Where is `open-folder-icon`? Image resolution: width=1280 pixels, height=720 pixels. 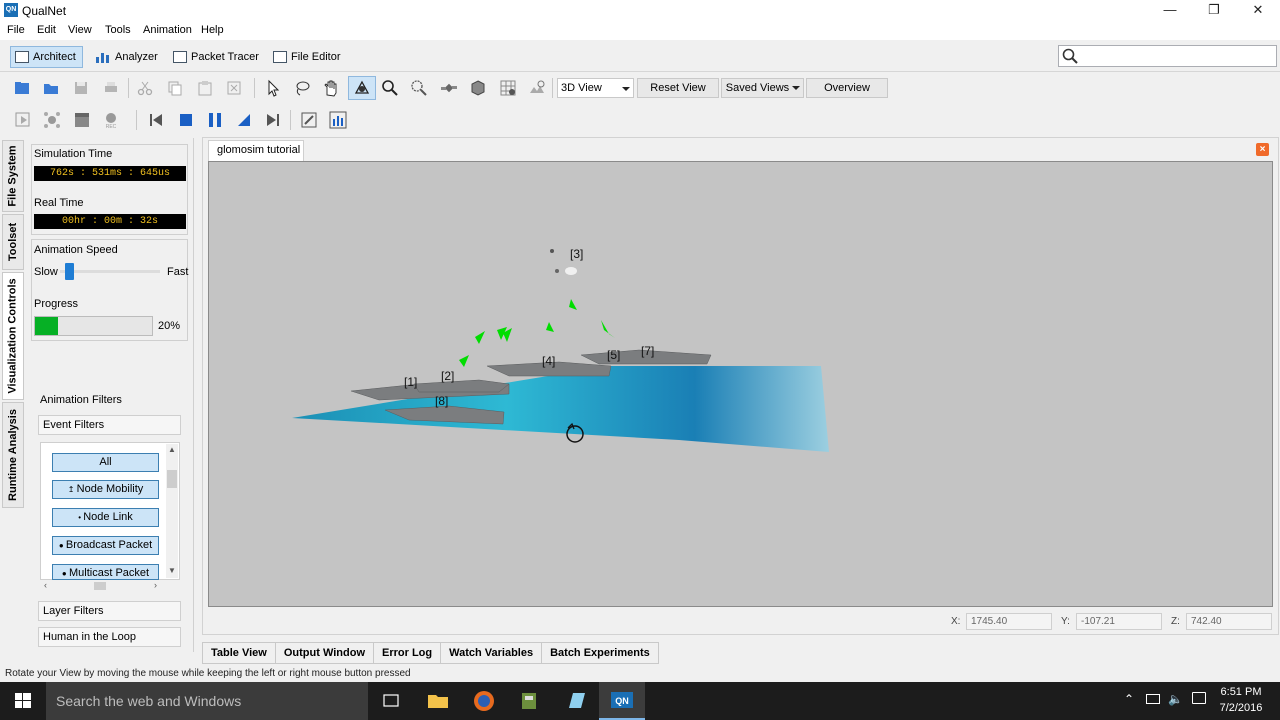
open-folder-icon is located at coordinates (51, 88).